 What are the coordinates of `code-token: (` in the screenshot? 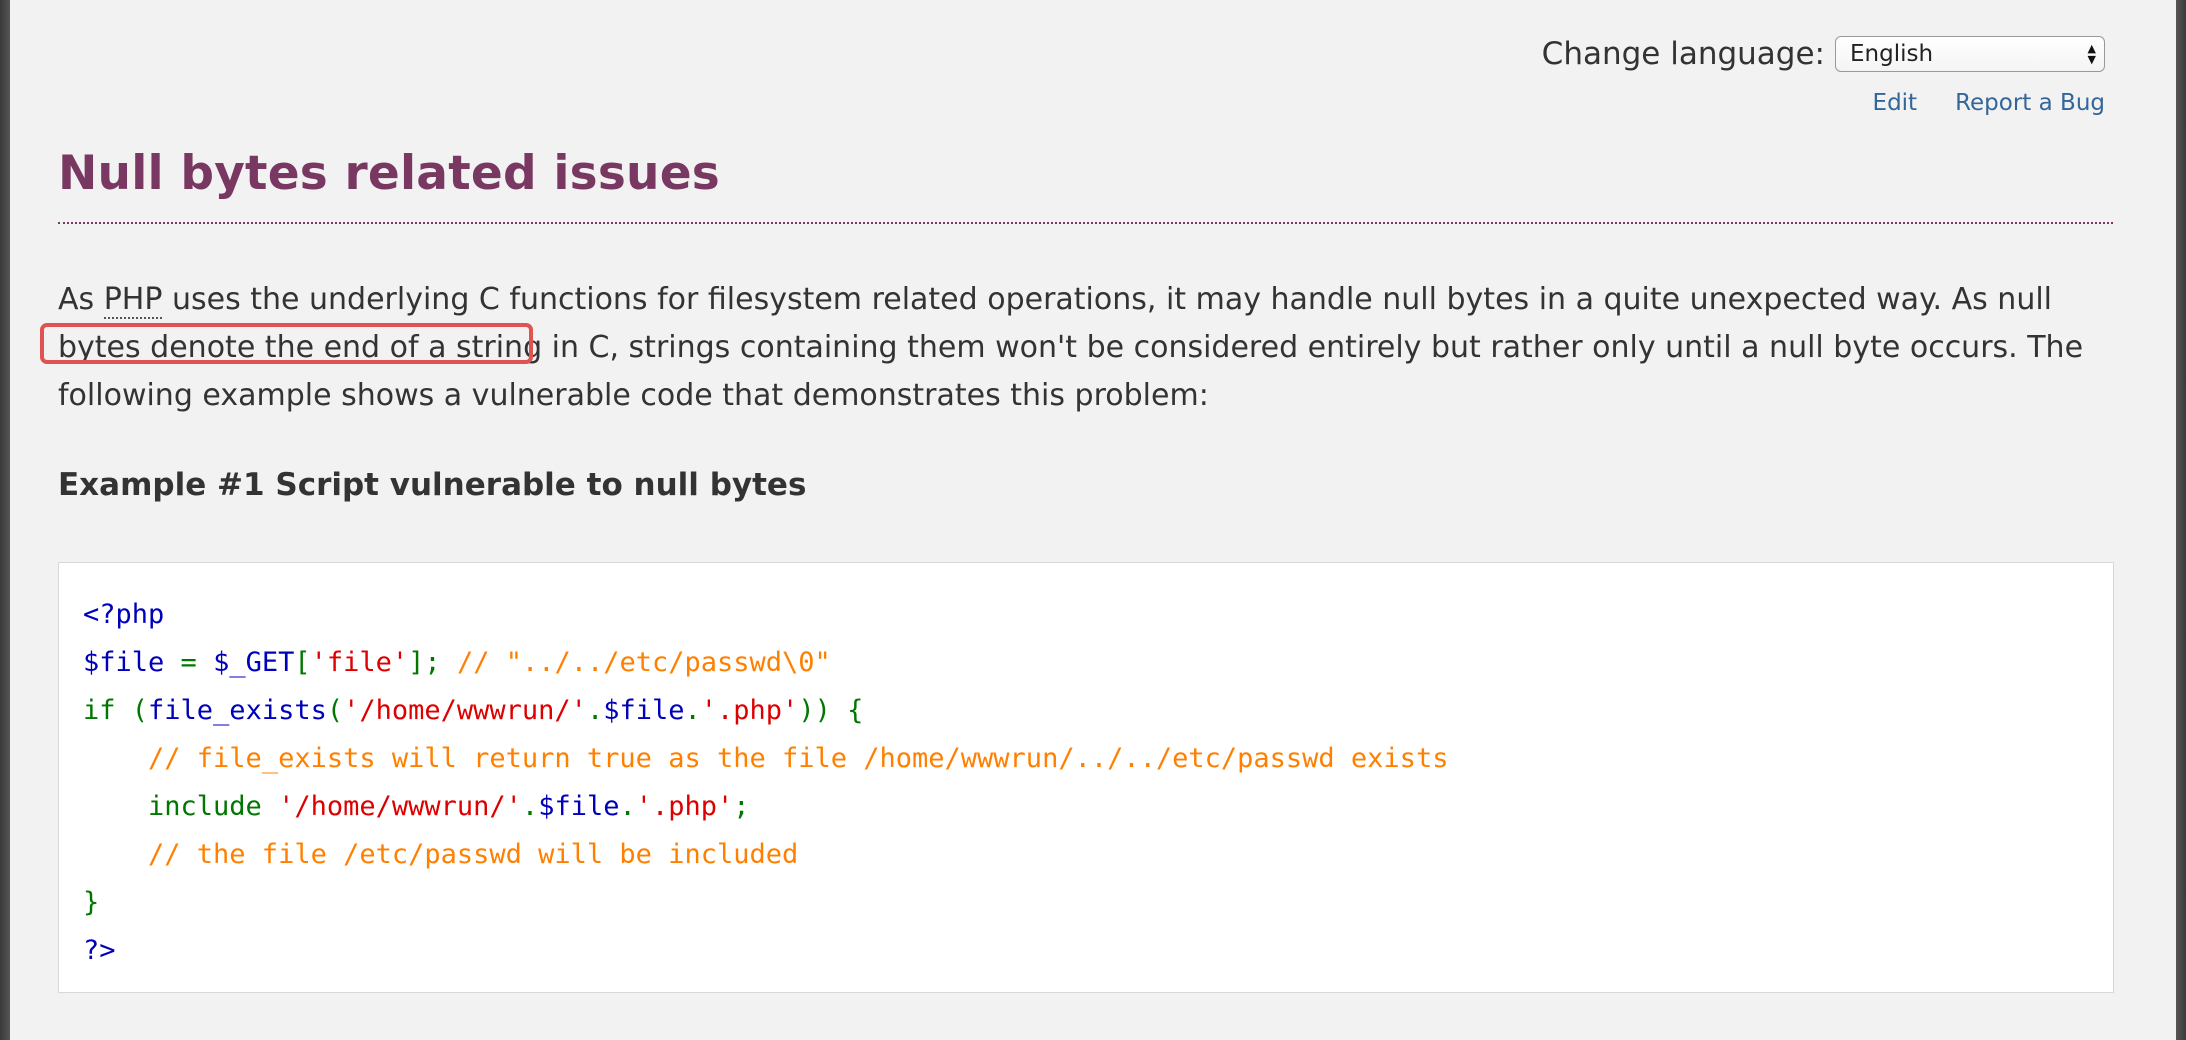 It's located at (335, 710).